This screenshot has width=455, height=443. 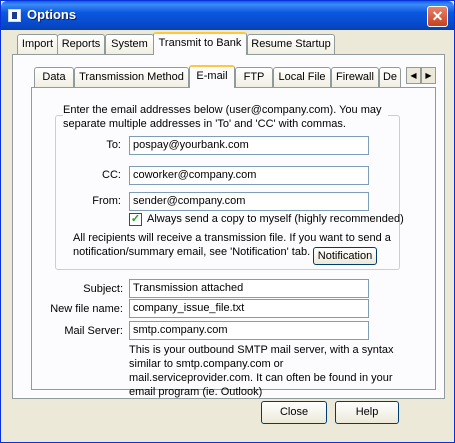 What do you see at coordinates (129, 44) in the screenshot?
I see `tab-system: System` at bounding box center [129, 44].